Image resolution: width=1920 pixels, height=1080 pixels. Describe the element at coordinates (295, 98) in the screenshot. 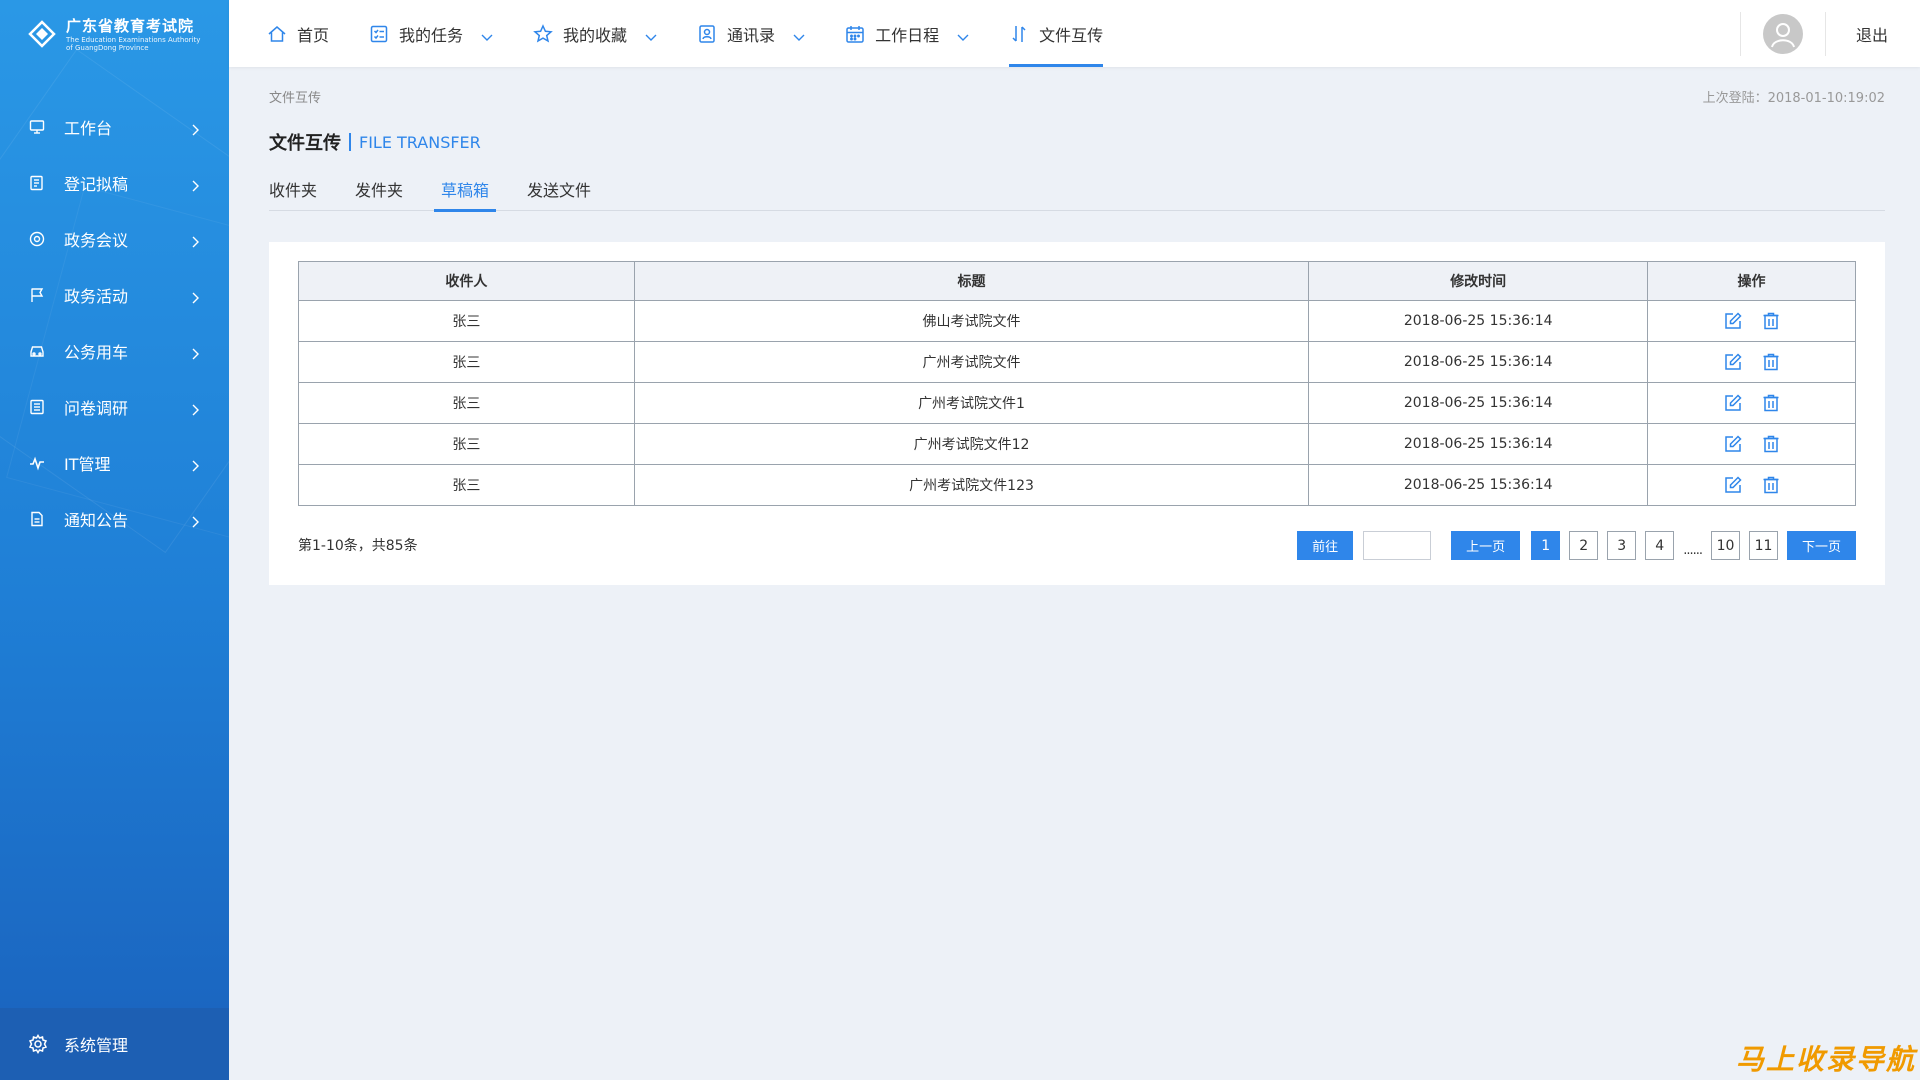

I see `breadcrumb: 文件互传` at that location.